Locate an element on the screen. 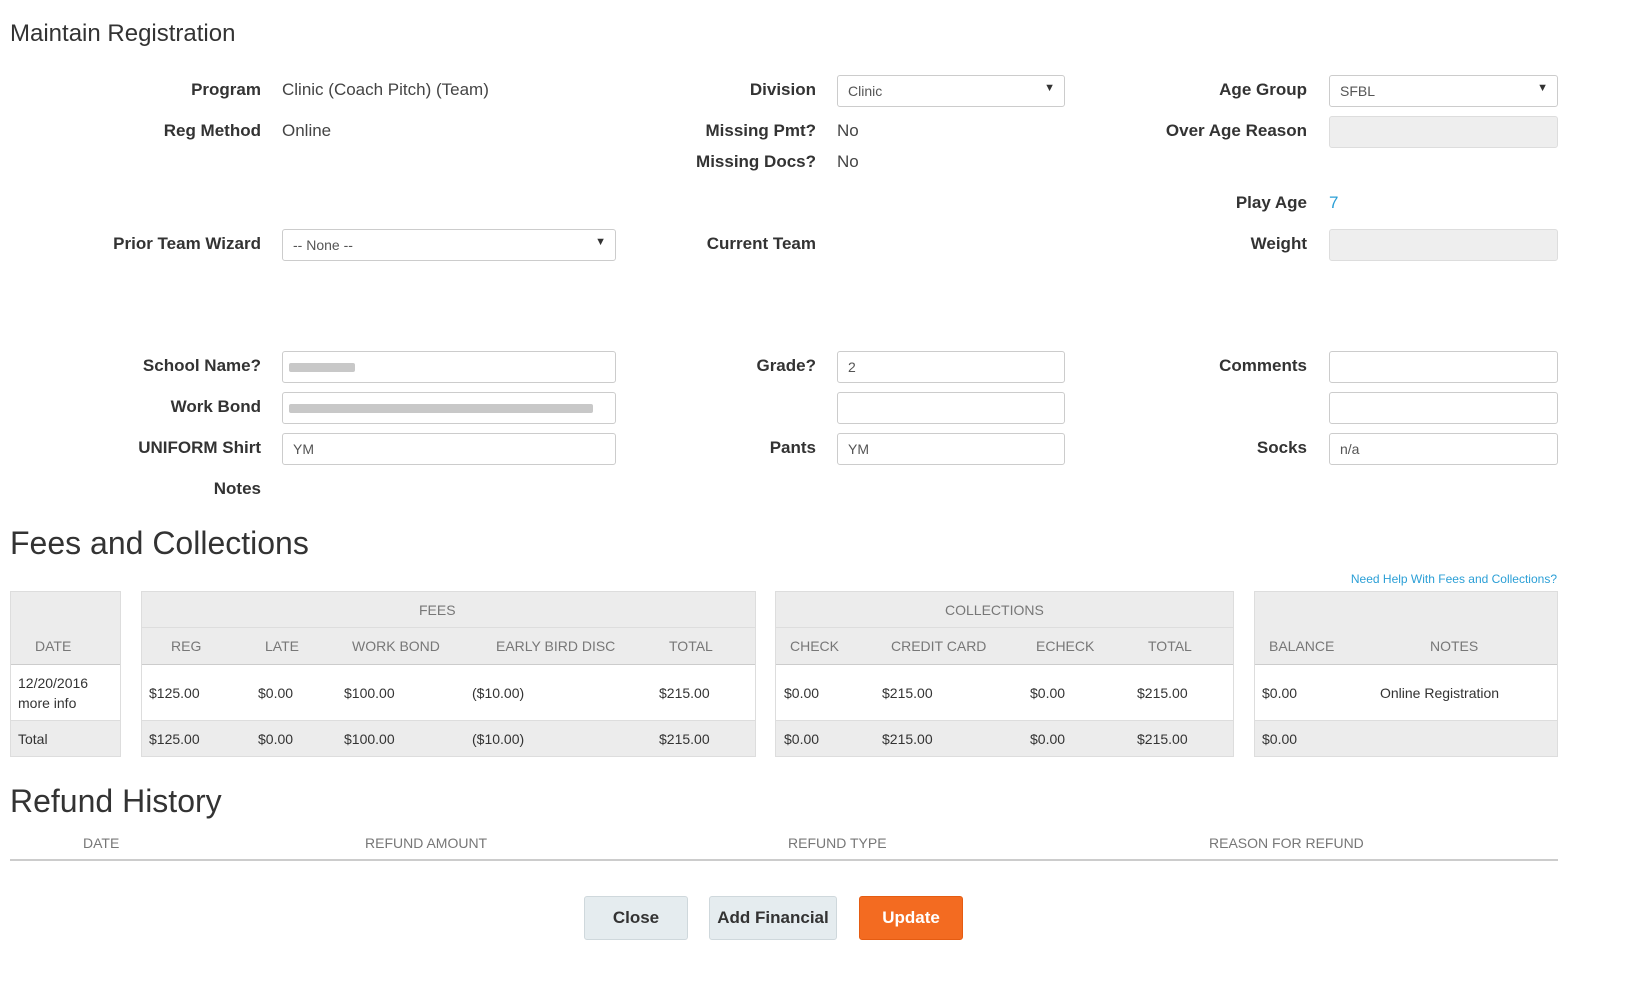 The width and height of the screenshot is (1652, 994). fee-work-bond: $100.00 is located at coordinates (369, 693).